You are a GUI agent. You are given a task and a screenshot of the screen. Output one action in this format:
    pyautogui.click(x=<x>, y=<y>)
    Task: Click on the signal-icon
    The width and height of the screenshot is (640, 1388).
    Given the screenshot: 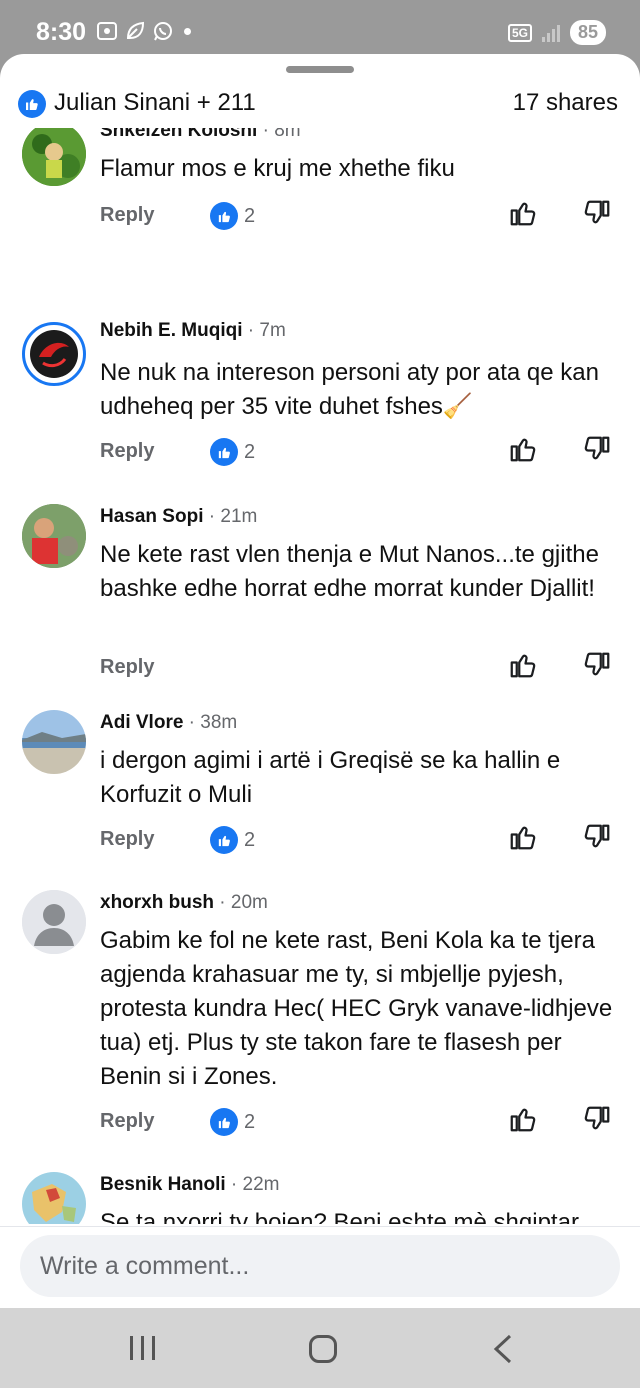 What is the action you would take?
    pyautogui.click(x=550, y=33)
    